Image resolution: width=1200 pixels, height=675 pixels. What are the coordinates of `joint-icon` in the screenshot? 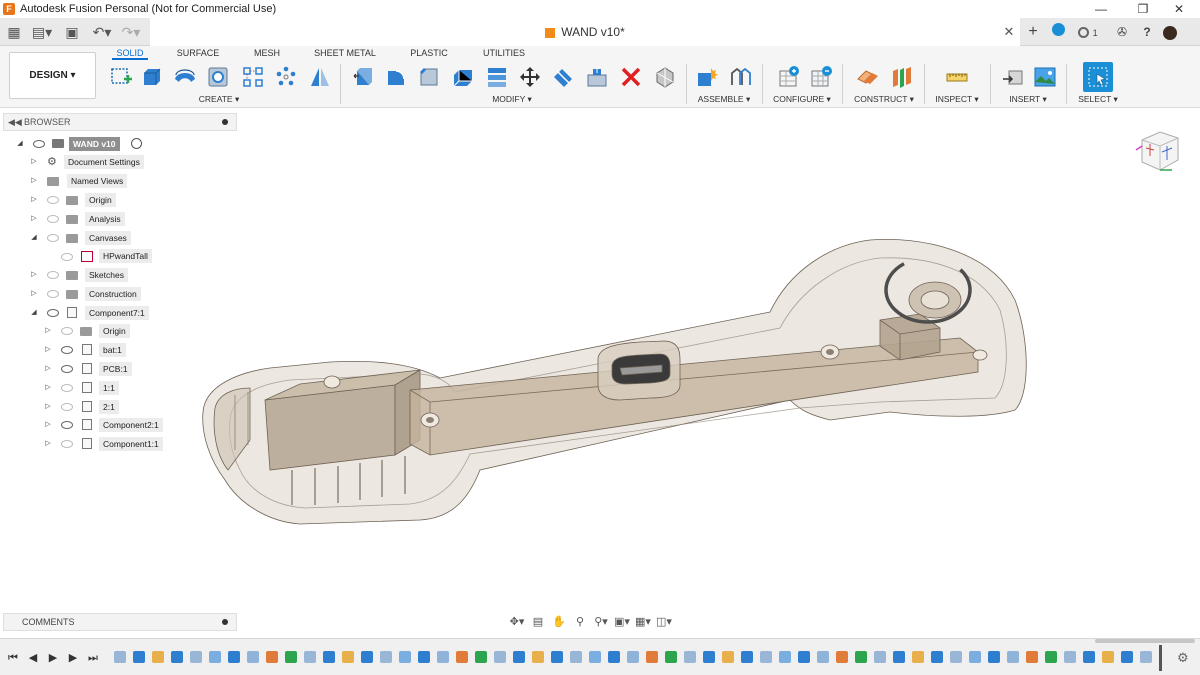 It's located at (741, 77).